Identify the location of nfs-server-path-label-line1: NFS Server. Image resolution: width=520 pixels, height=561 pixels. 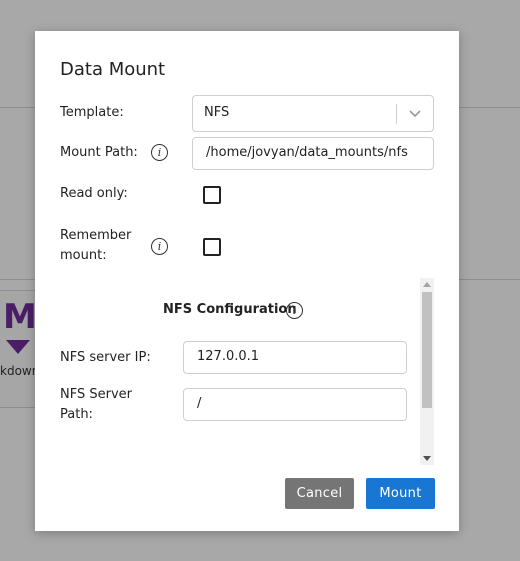
(96, 394).